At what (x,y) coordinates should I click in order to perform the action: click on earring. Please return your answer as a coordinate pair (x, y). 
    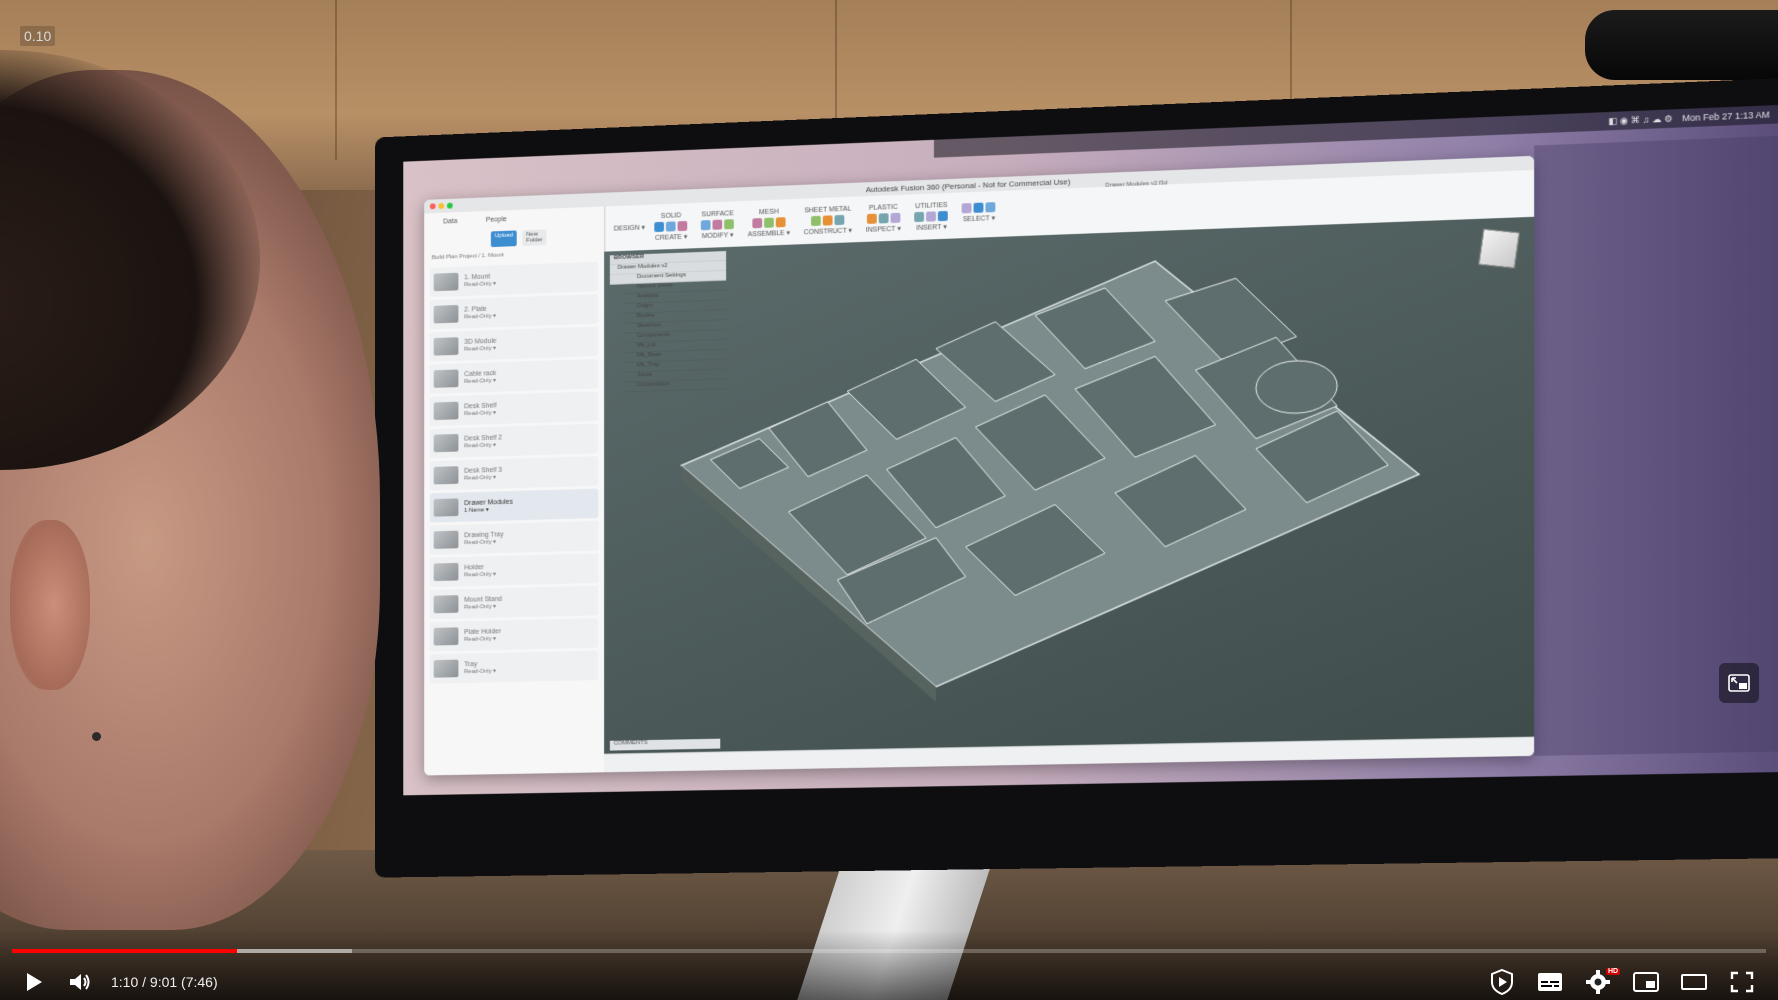
    Looking at the image, I should click on (96, 736).